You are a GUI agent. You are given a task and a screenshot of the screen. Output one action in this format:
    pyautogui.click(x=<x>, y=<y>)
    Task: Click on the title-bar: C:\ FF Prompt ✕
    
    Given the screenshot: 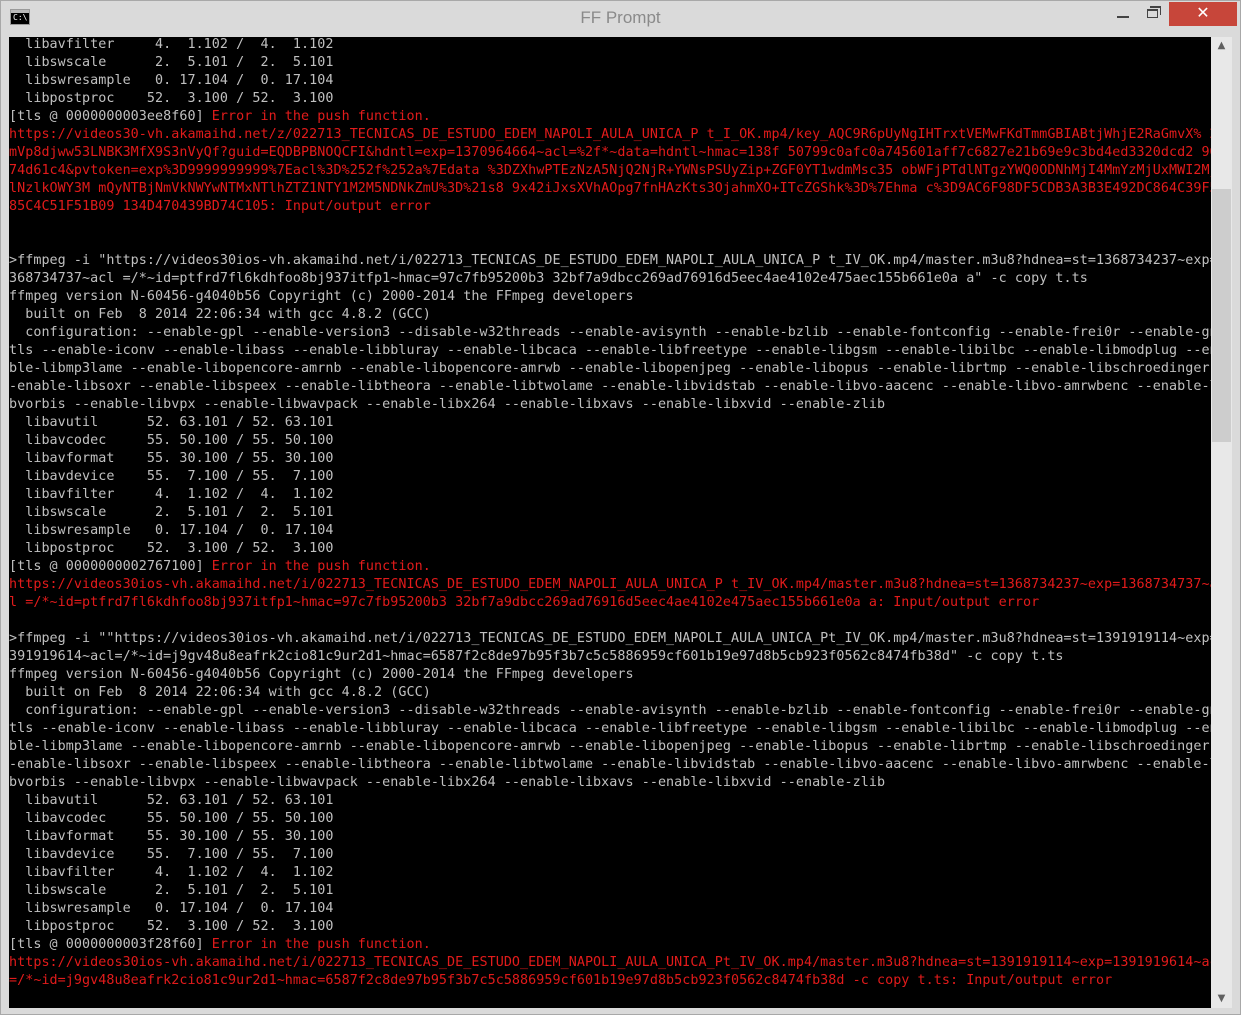 What is the action you would take?
    pyautogui.click(x=620, y=19)
    